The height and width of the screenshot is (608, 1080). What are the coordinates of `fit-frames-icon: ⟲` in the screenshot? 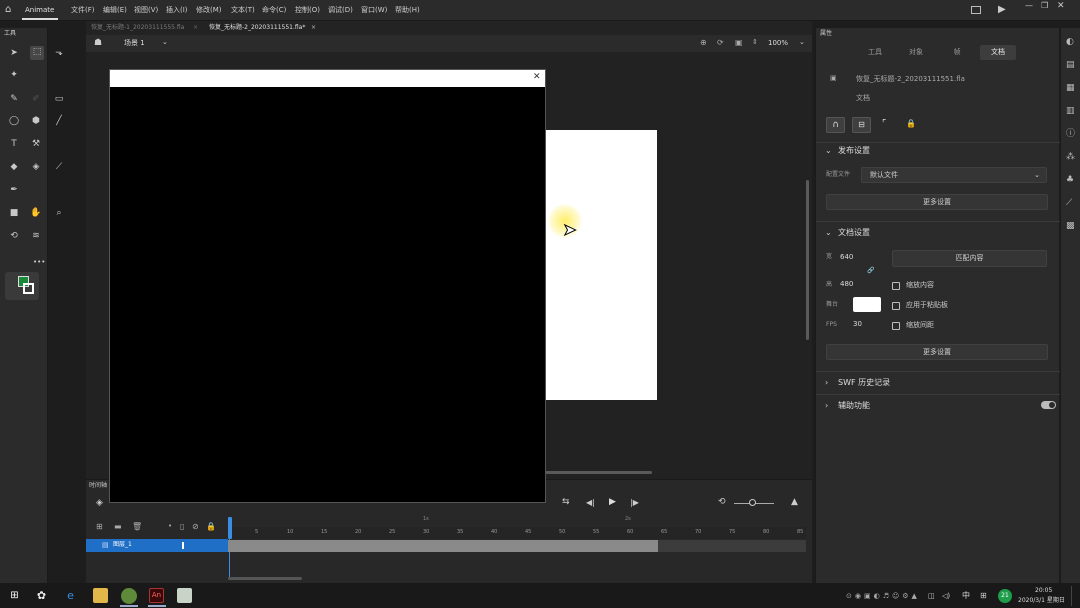 It's located at (722, 502).